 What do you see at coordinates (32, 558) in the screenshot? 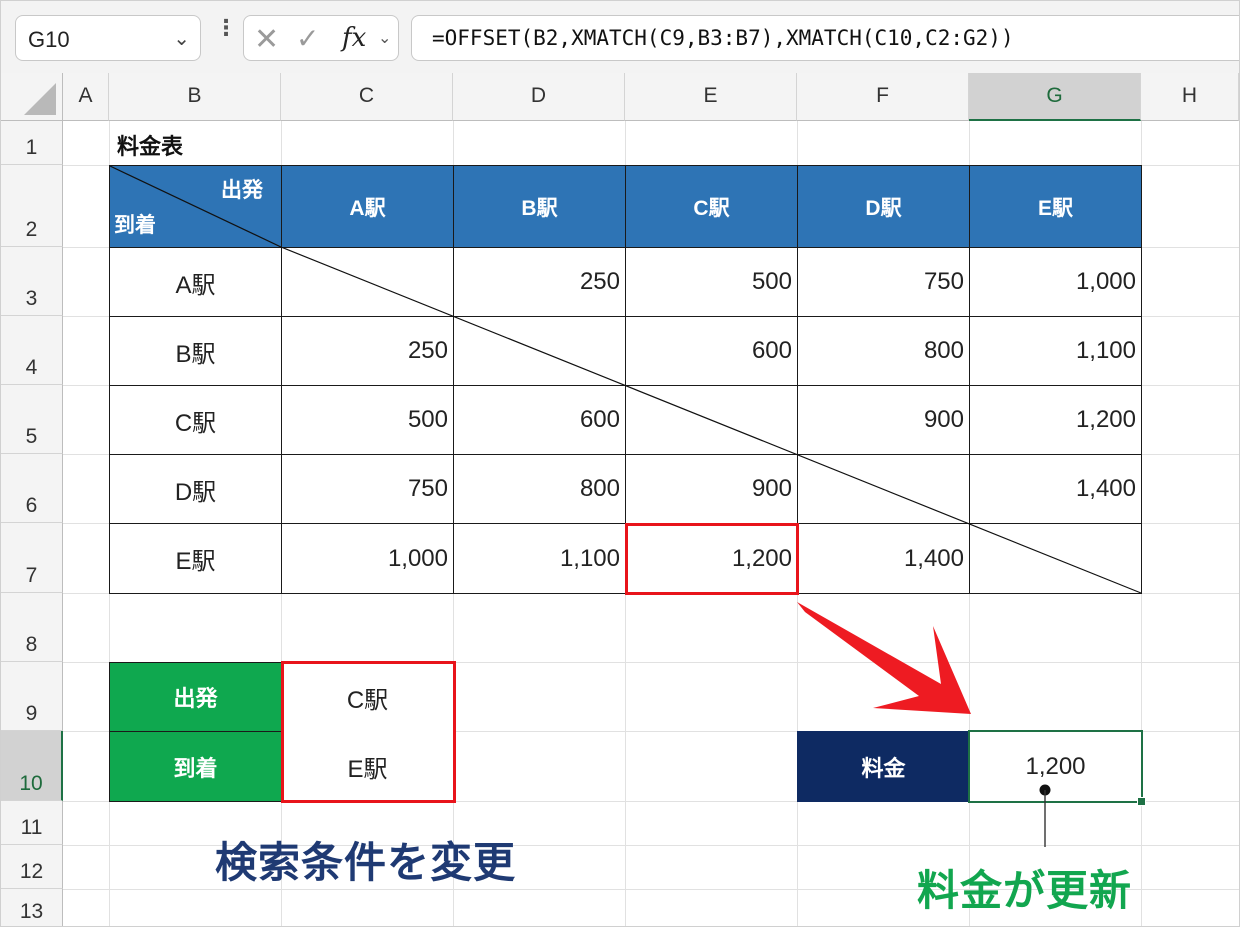
I see `row-header-7: 7` at bounding box center [32, 558].